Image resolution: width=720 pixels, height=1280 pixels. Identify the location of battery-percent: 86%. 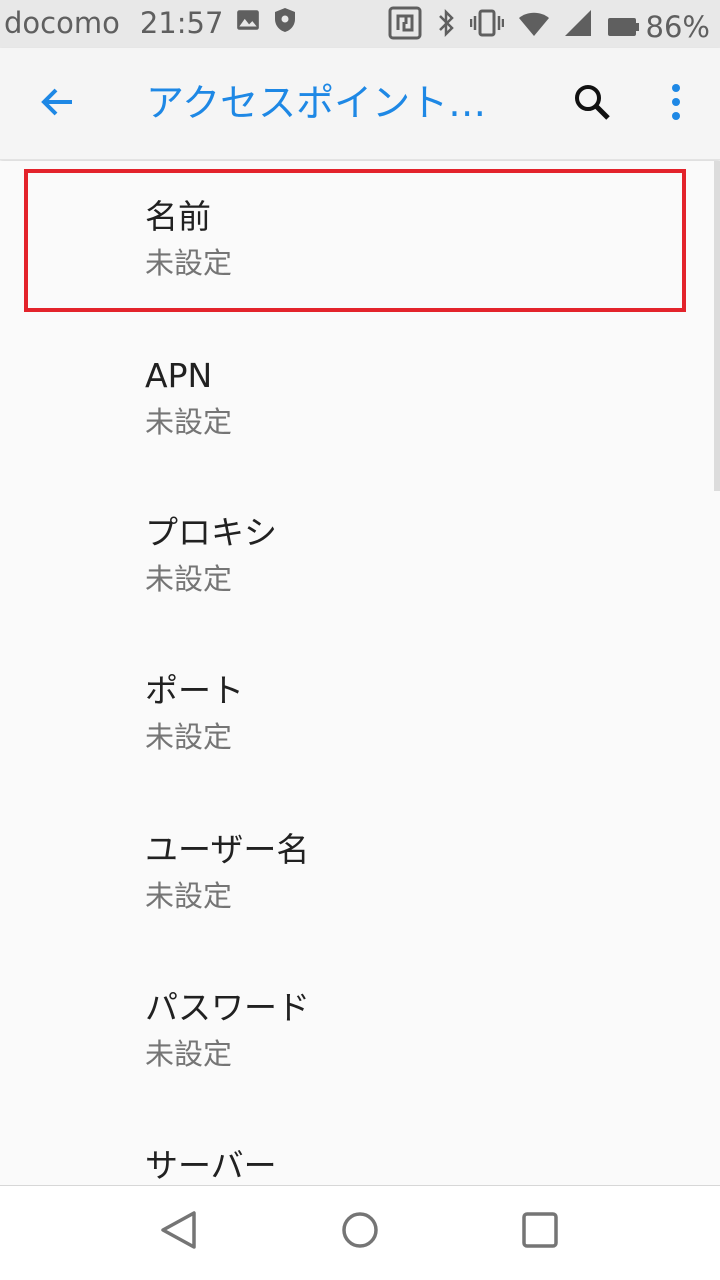
(677, 26).